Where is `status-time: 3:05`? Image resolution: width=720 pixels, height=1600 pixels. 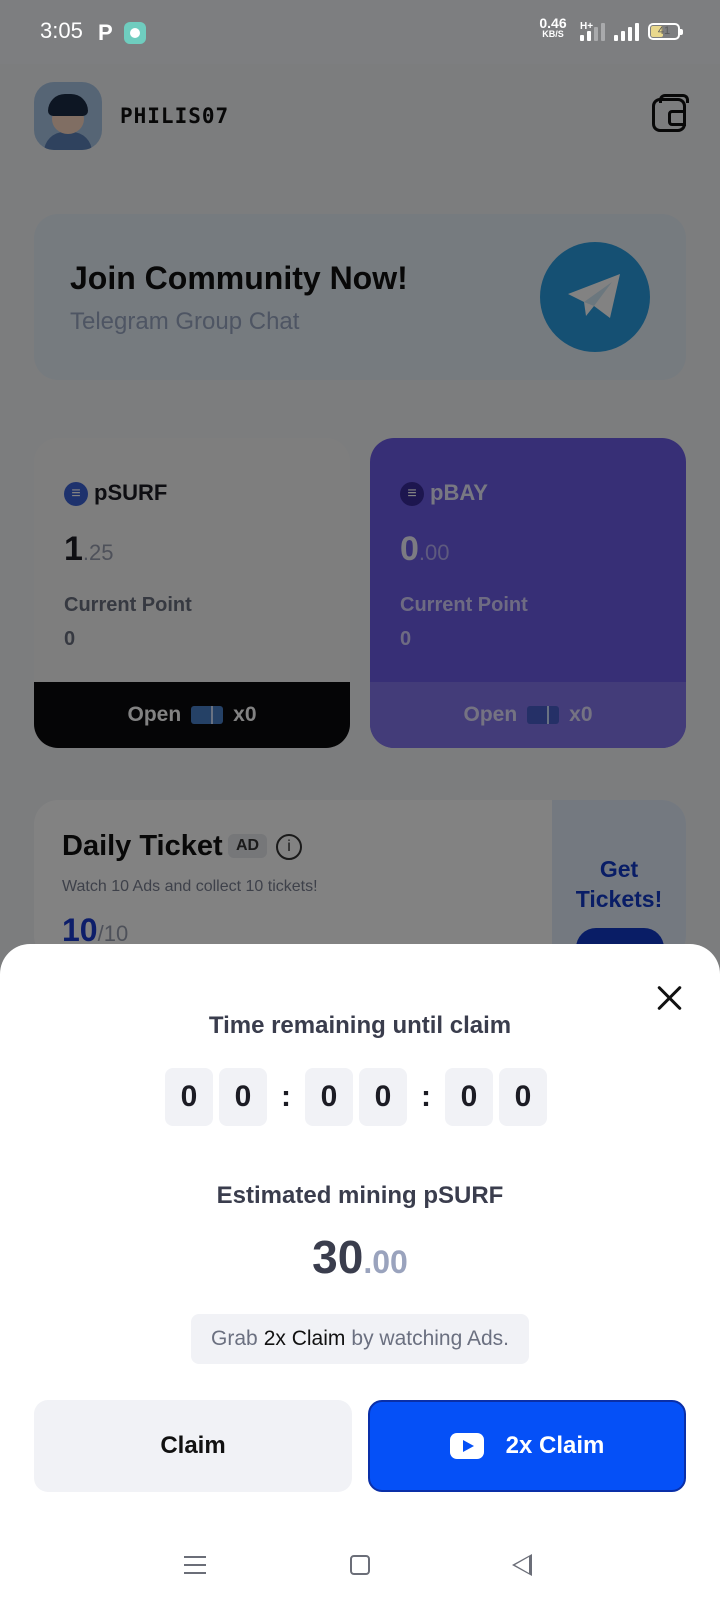
status-time: 3:05 is located at coordinates (61, 30).